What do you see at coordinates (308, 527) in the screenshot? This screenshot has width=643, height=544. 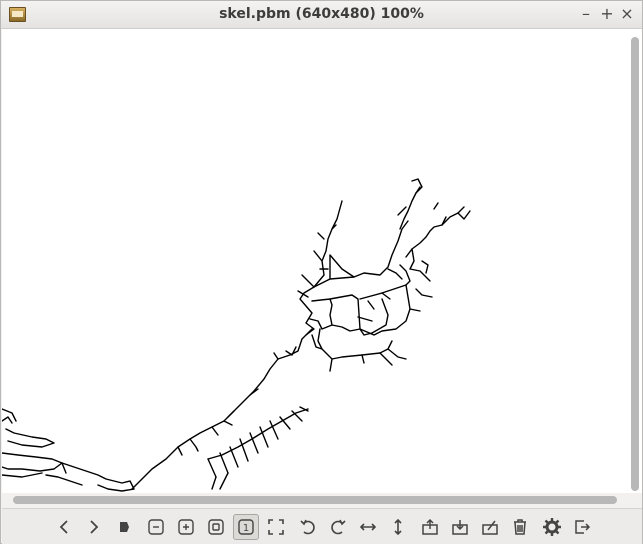 I see `rotate-left-icon` at bounding box center [308, 527].